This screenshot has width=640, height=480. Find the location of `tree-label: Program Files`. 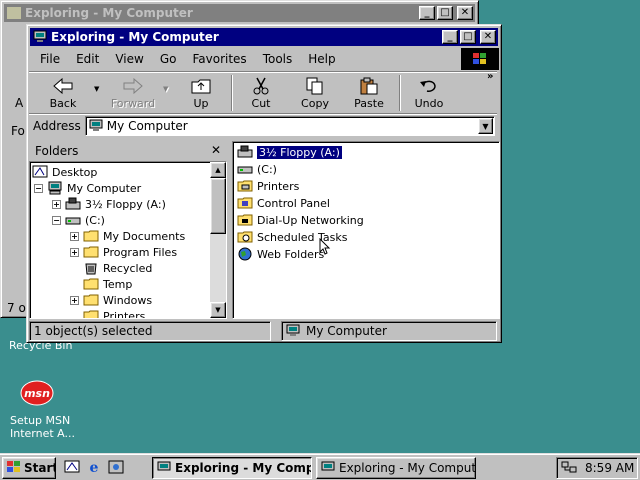

tree-label: Program Files is located at coordinates (140, 252).